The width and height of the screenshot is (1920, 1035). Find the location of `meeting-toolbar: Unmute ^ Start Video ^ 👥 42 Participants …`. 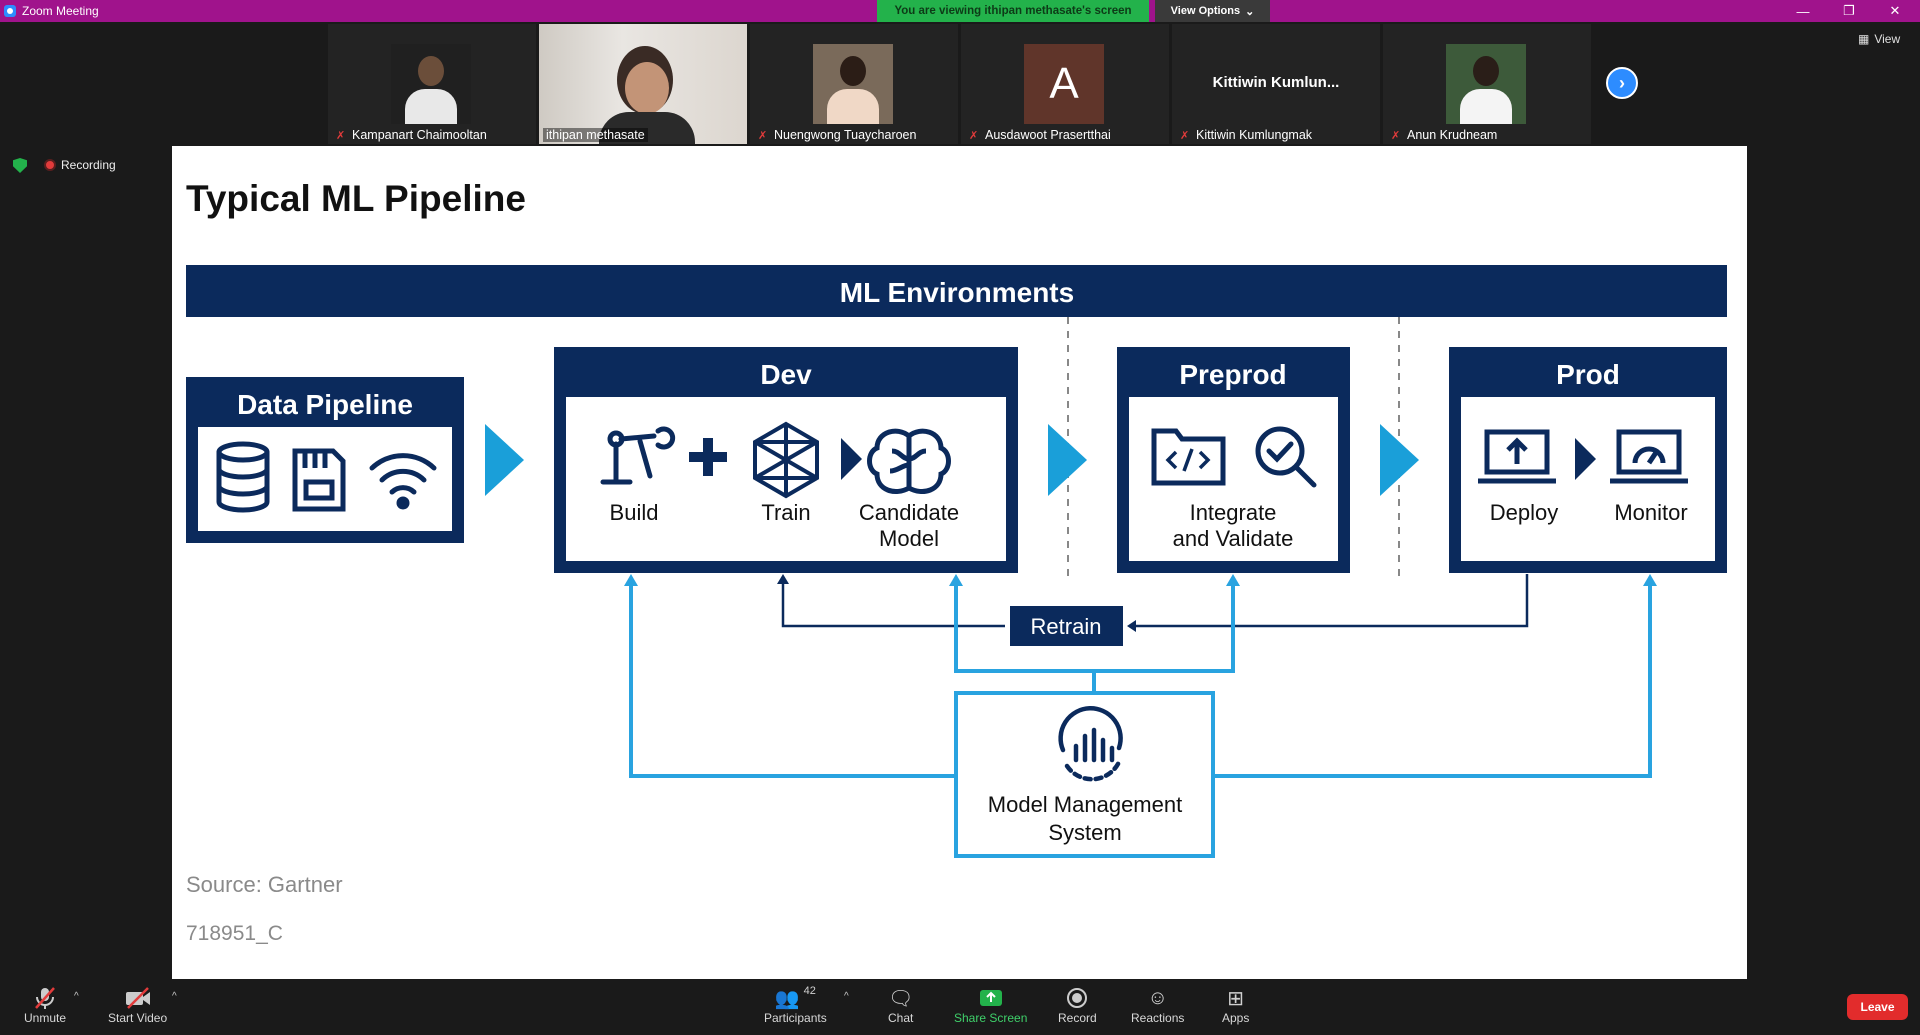

meeting-toolbar: Unmute ^ Start Video ^ 👥 42 Participants … is located at coordinates (960, 1007).